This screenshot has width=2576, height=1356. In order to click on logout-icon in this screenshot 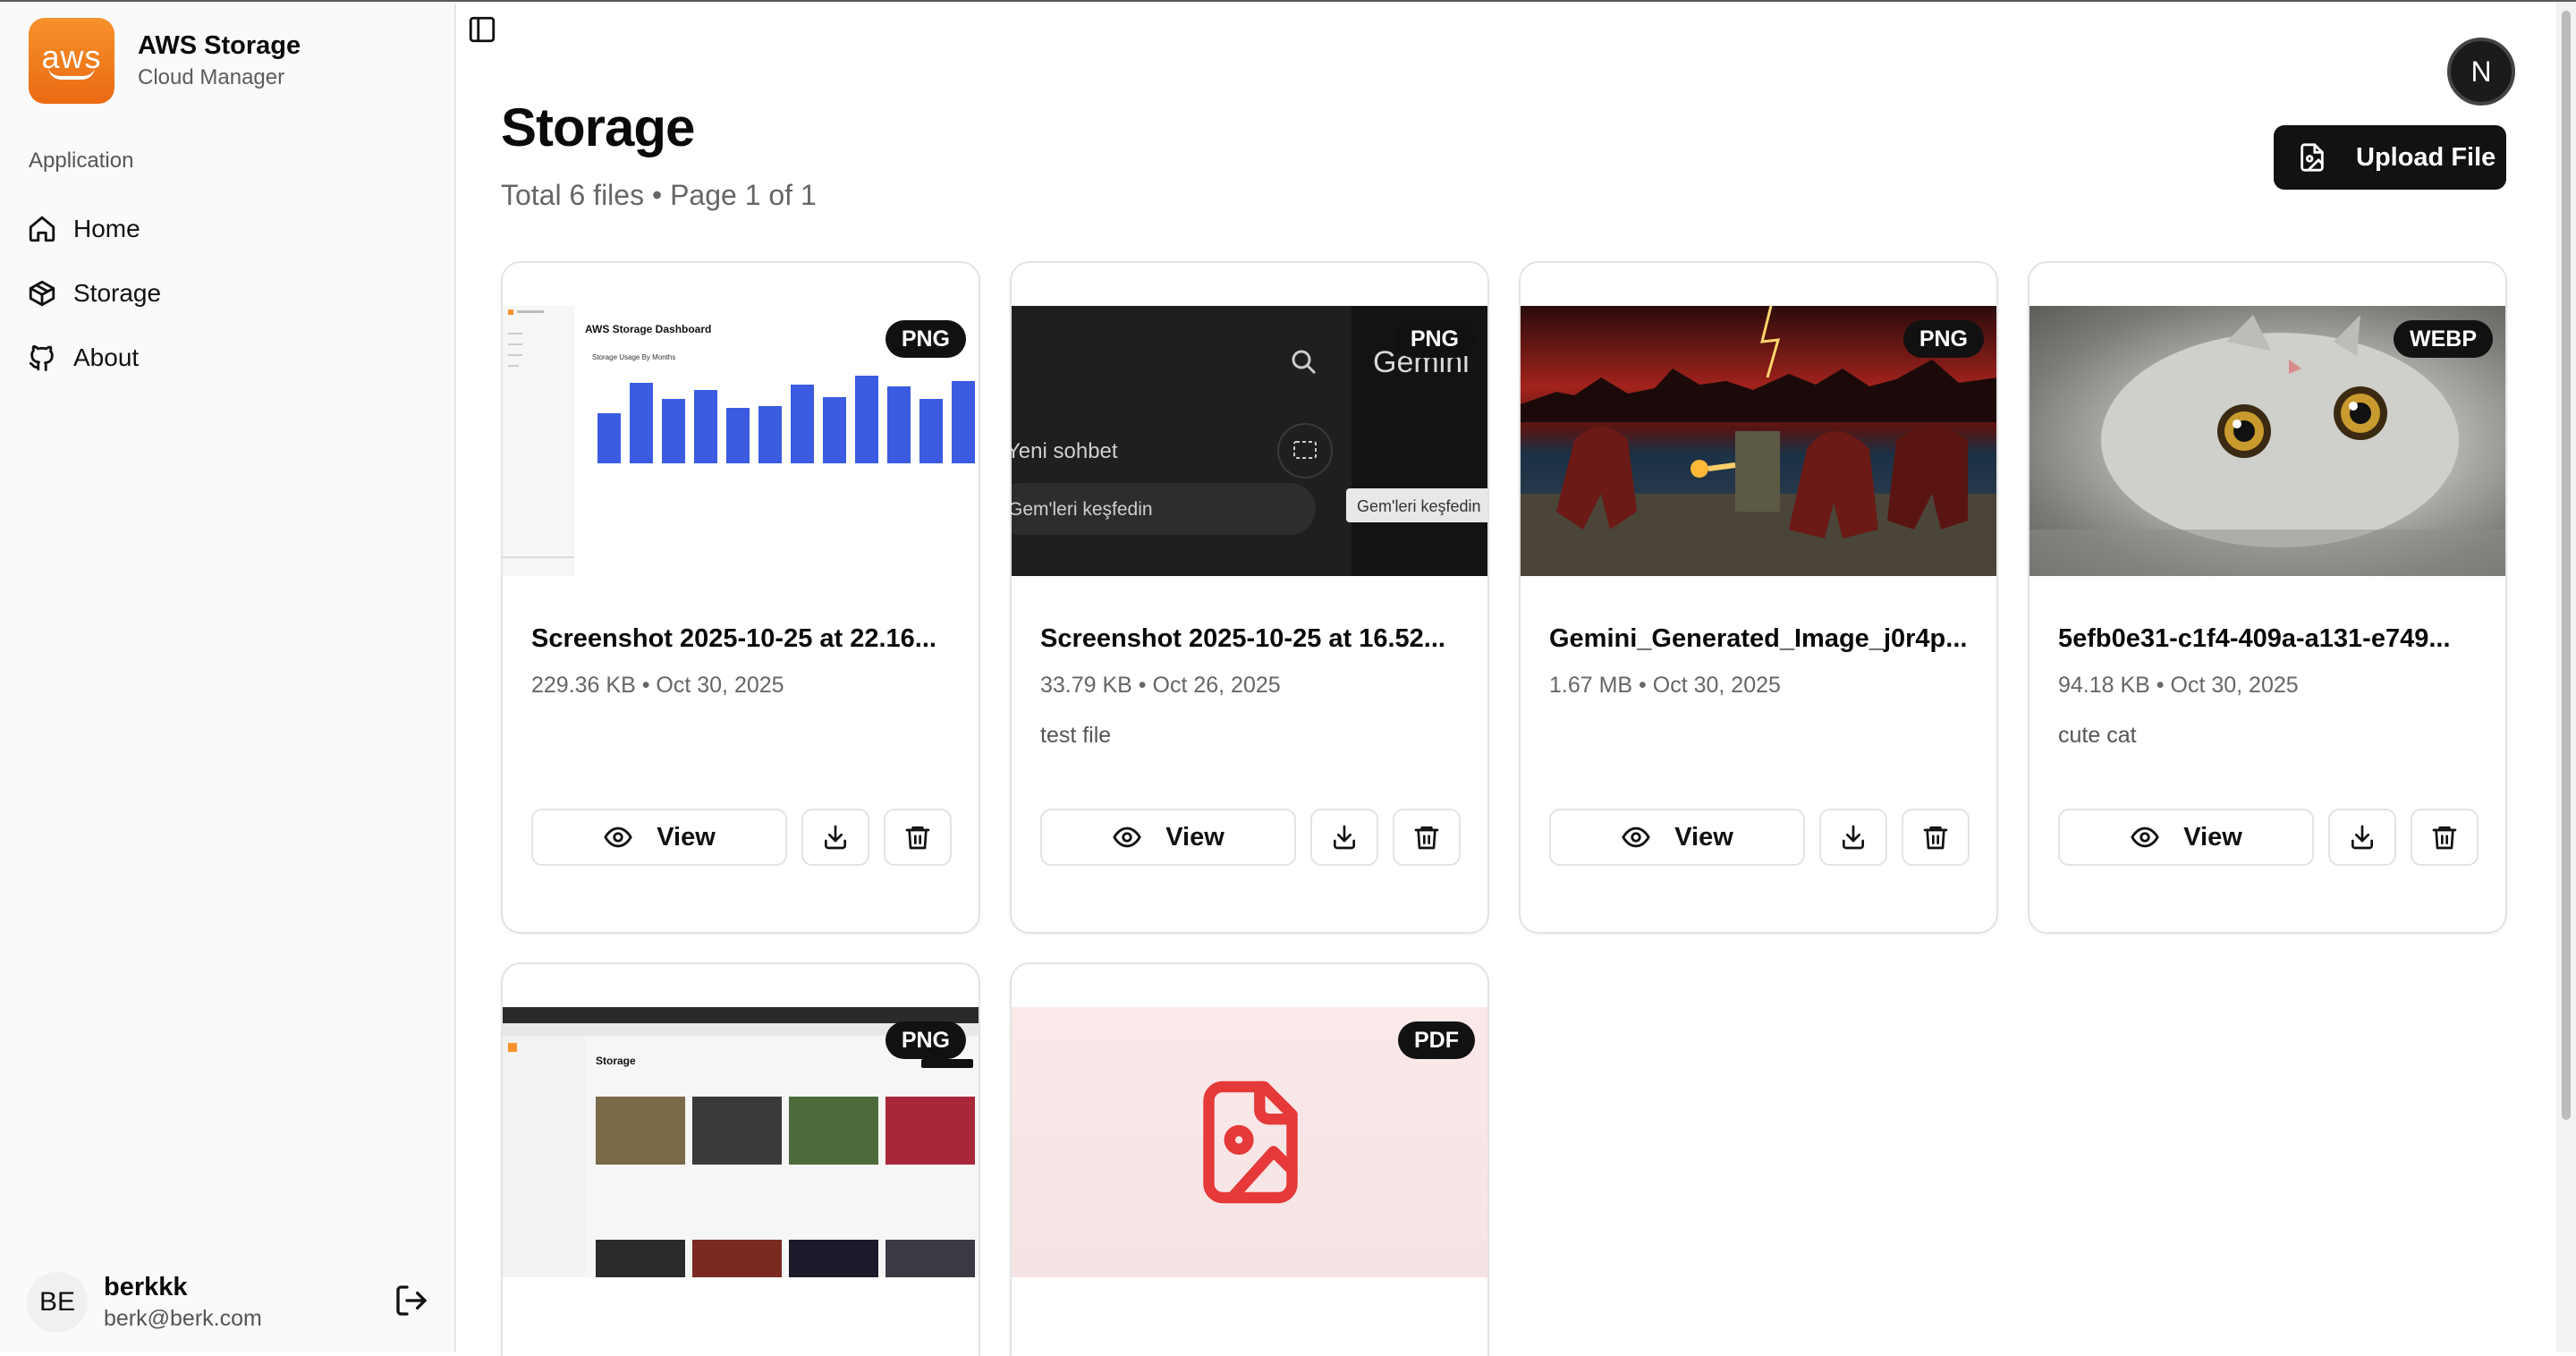, I will do `click(411, 1300)`.